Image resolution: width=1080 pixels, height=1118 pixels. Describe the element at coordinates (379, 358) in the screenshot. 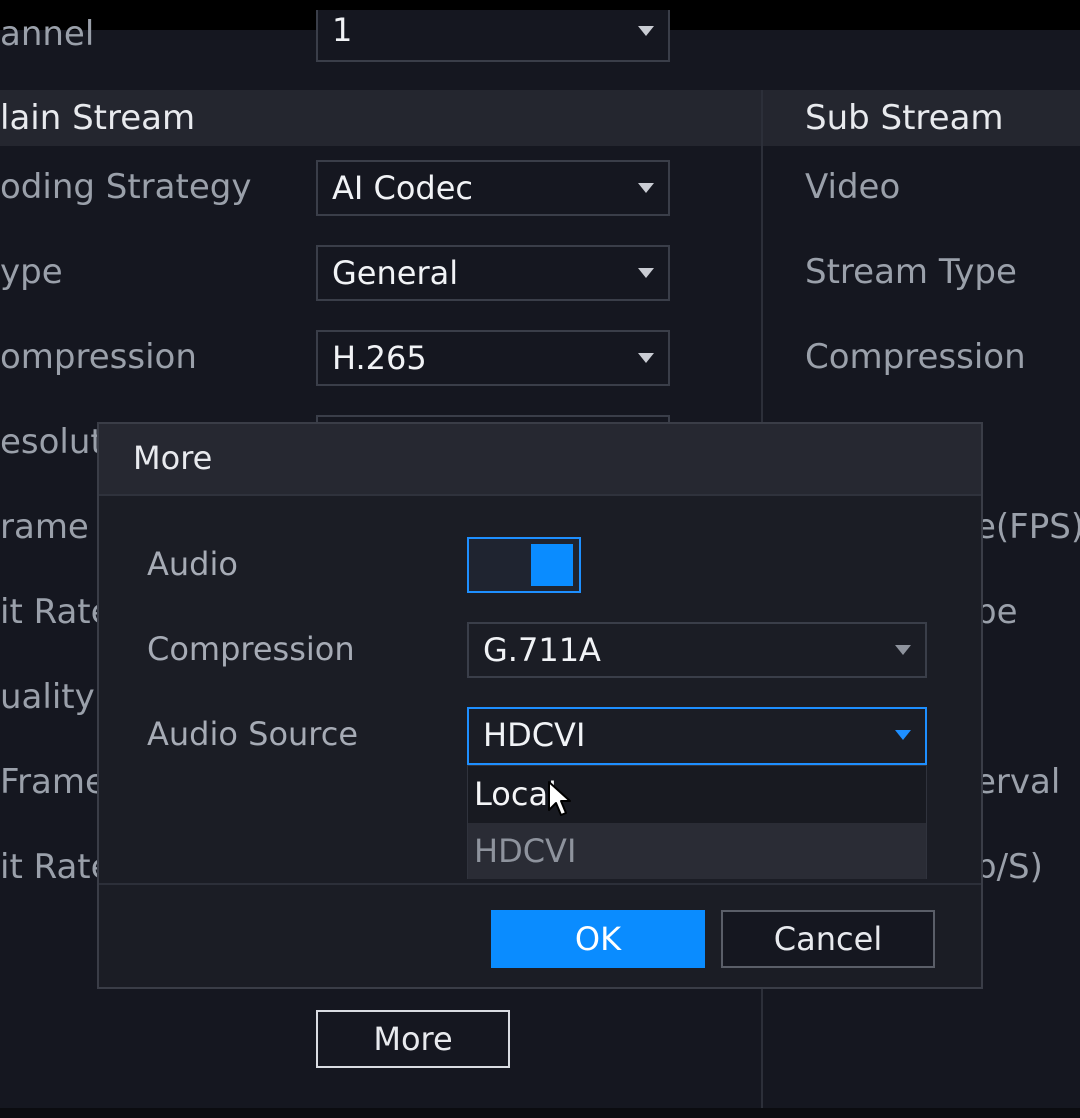

I see `compression-value: H.265` at that location.